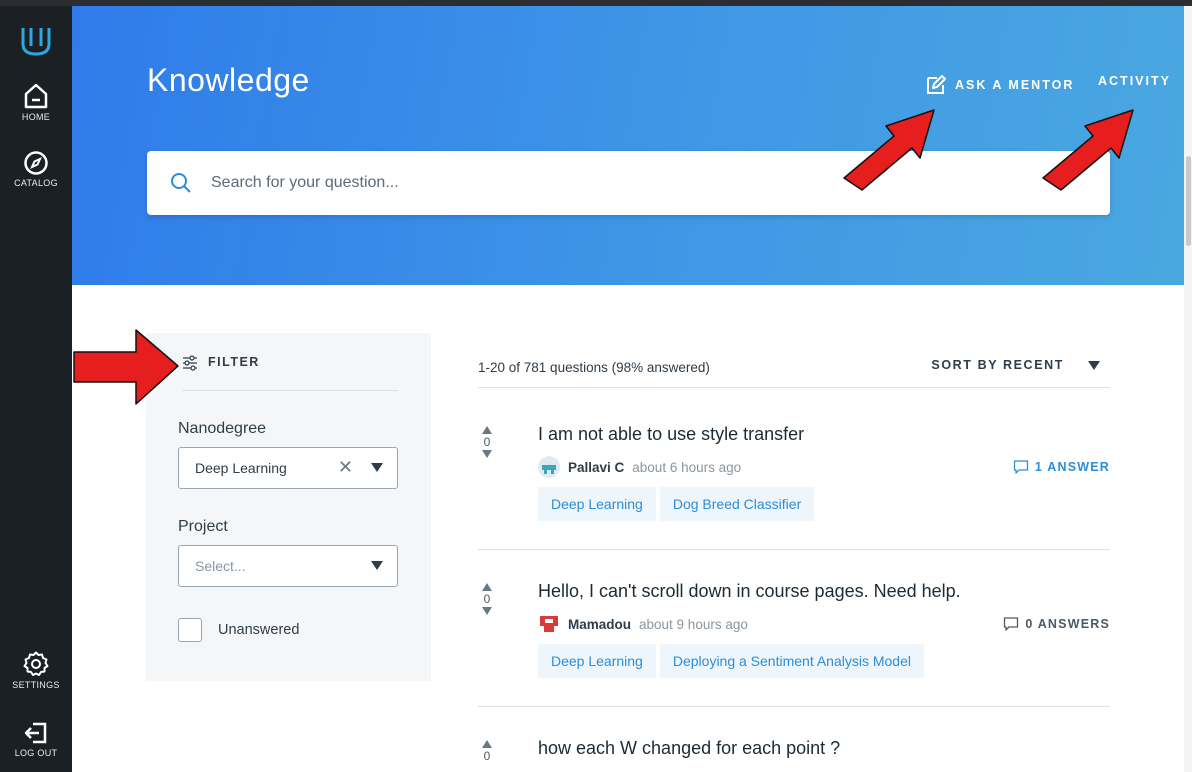 This screenshot has width=1192, height=772. I want to click on sidebar-item-settings: SETTINGS, so click(36, 670).